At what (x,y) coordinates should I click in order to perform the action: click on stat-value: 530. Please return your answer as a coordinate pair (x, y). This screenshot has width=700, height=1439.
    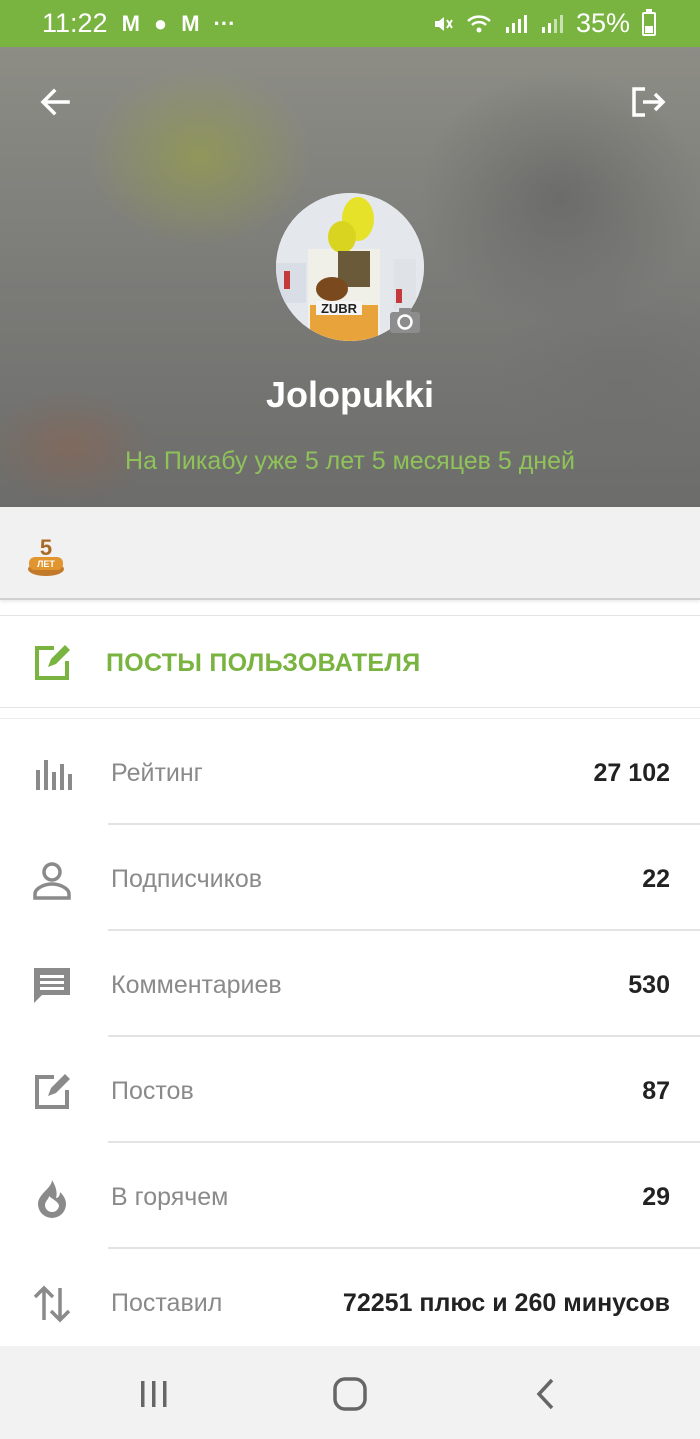
    Looking at the image, I should click on (649, 985).